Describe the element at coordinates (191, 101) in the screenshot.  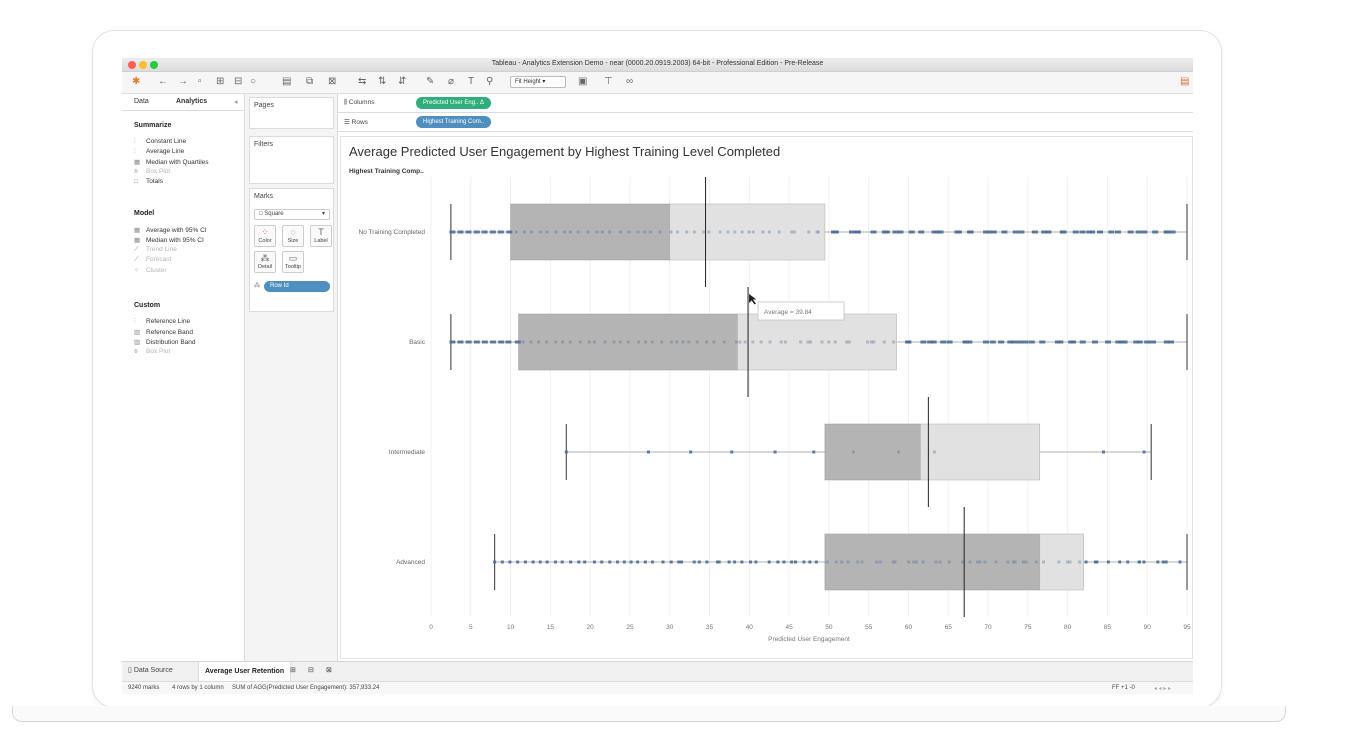
I see `tab-analytics: Analytics` at that location.